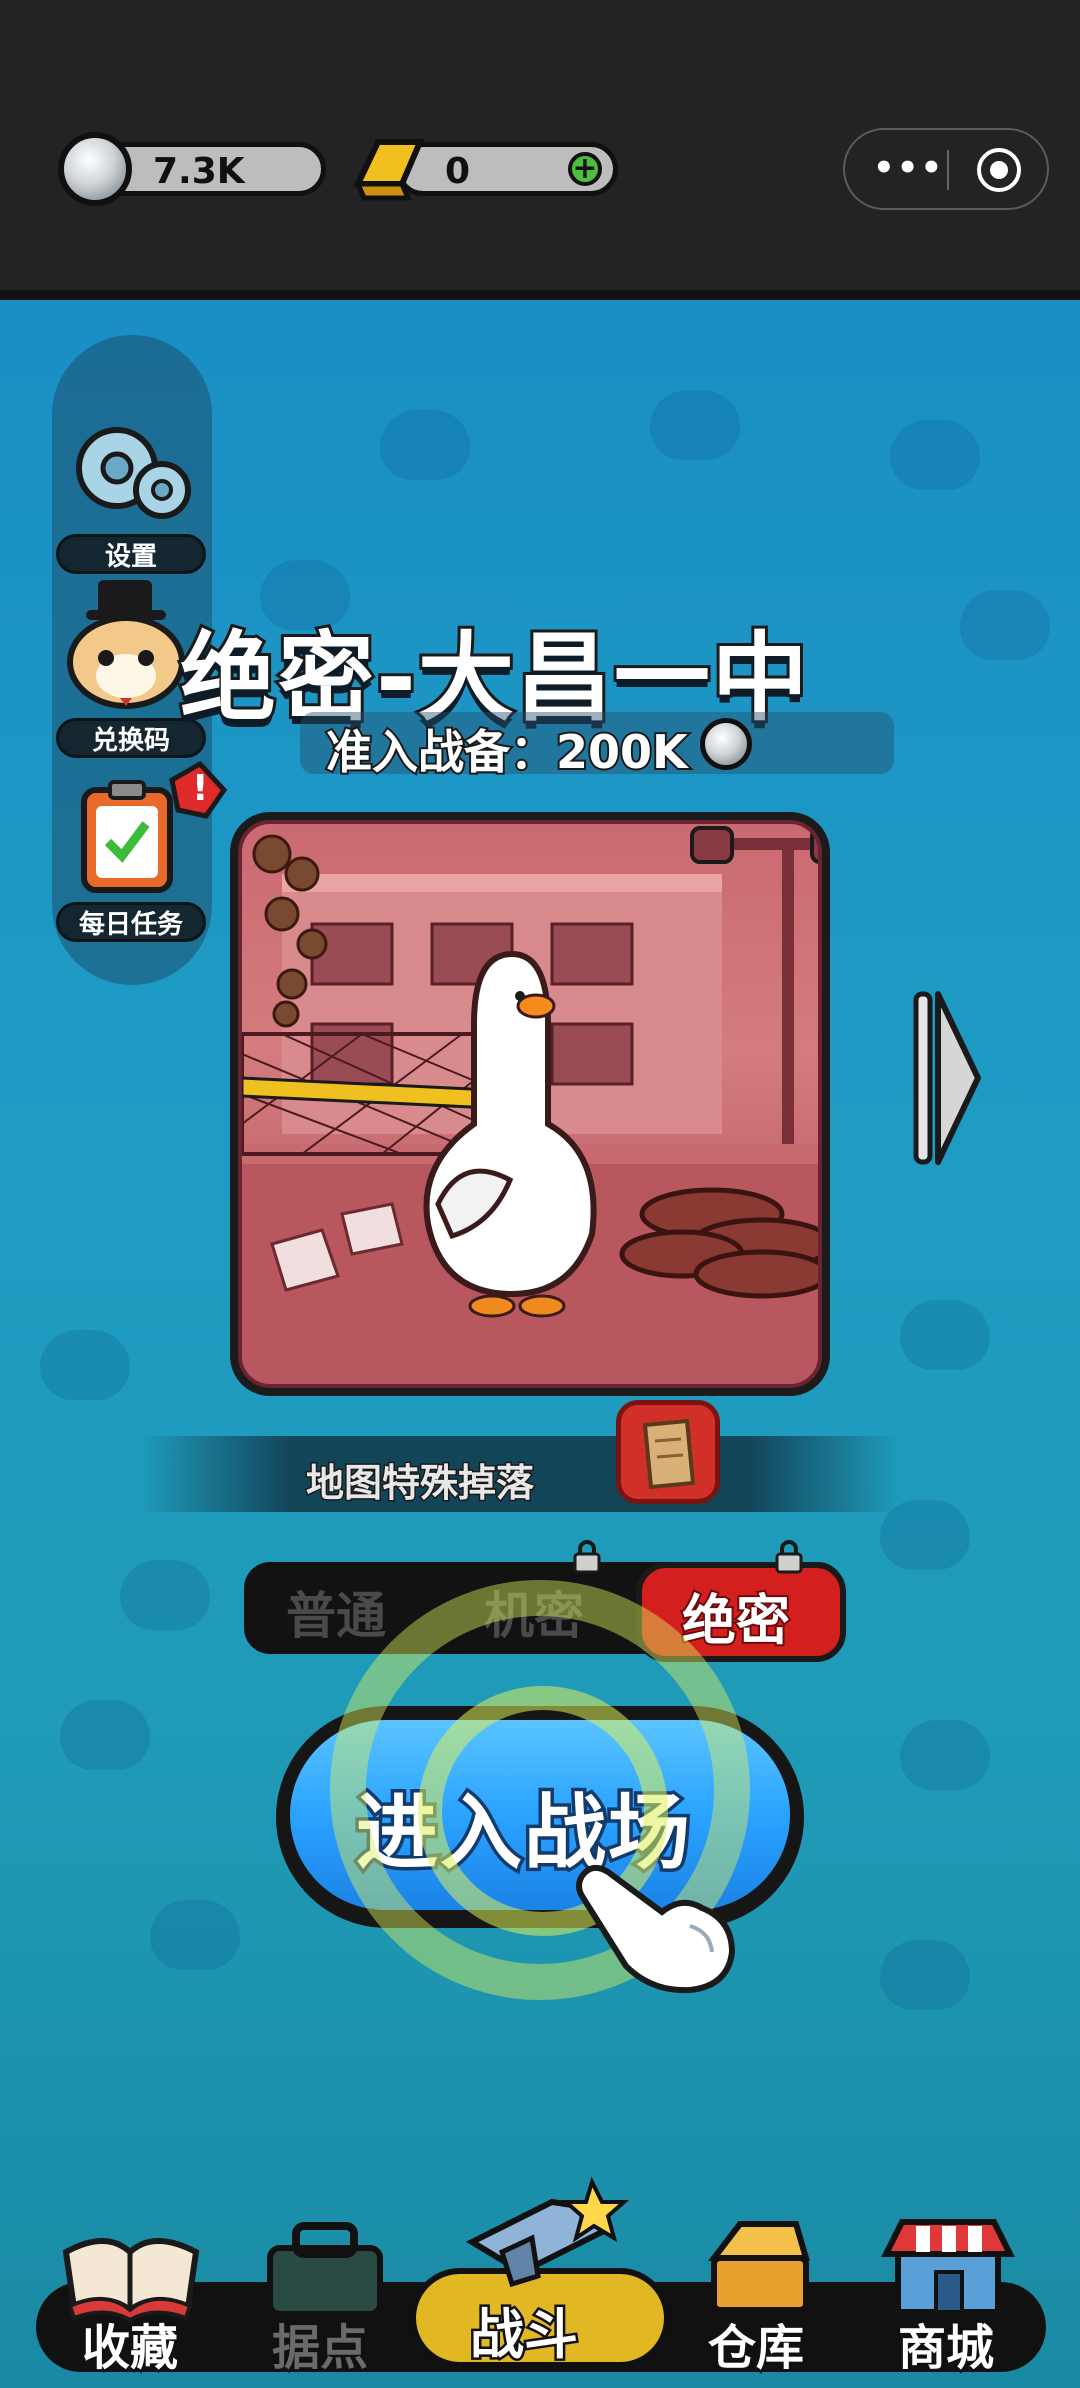  I want to click on daily-tasks-button: 每日任务, so click(131, 922).